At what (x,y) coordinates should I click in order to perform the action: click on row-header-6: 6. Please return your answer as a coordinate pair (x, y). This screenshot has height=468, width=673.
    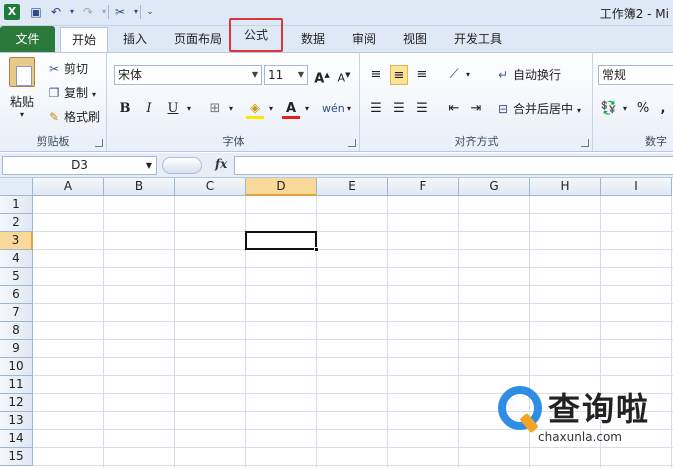
    Looking at the image, I should click on (16, 295).